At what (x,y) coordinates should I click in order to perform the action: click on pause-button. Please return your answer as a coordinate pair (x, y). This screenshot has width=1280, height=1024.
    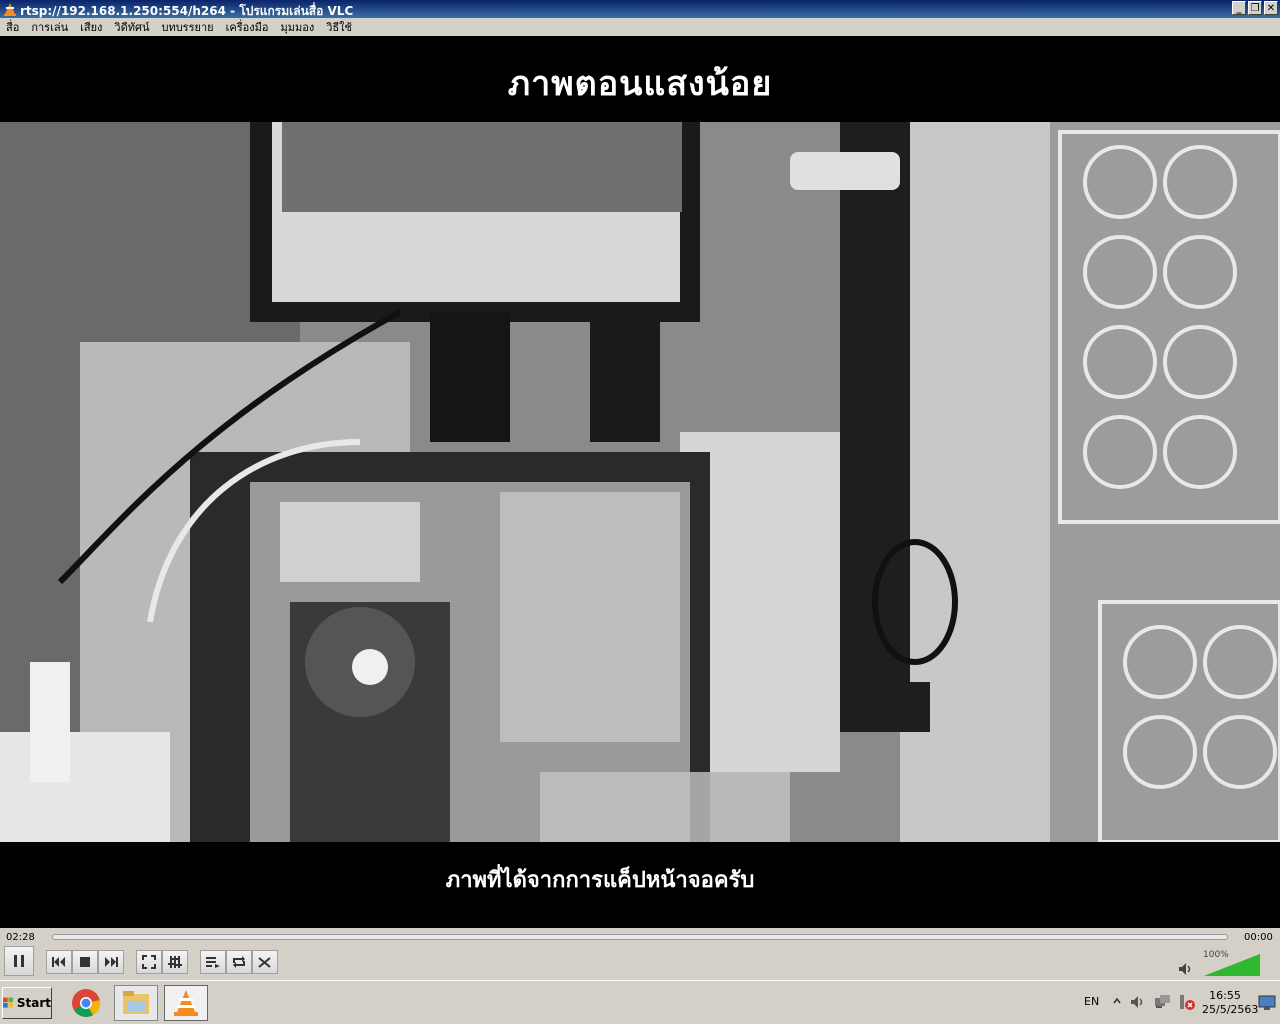
    Looking at the image, I should click on (19, 961).